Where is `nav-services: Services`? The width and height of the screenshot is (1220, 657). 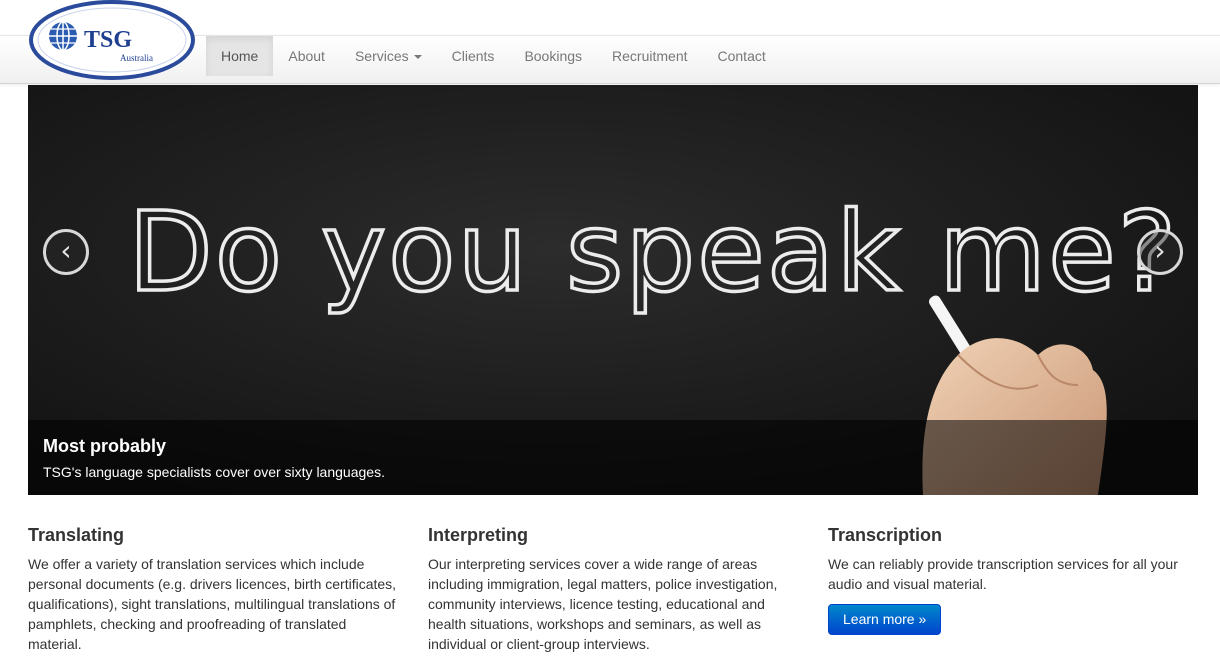 nav-services: Services is located at coordinates (388, 56).